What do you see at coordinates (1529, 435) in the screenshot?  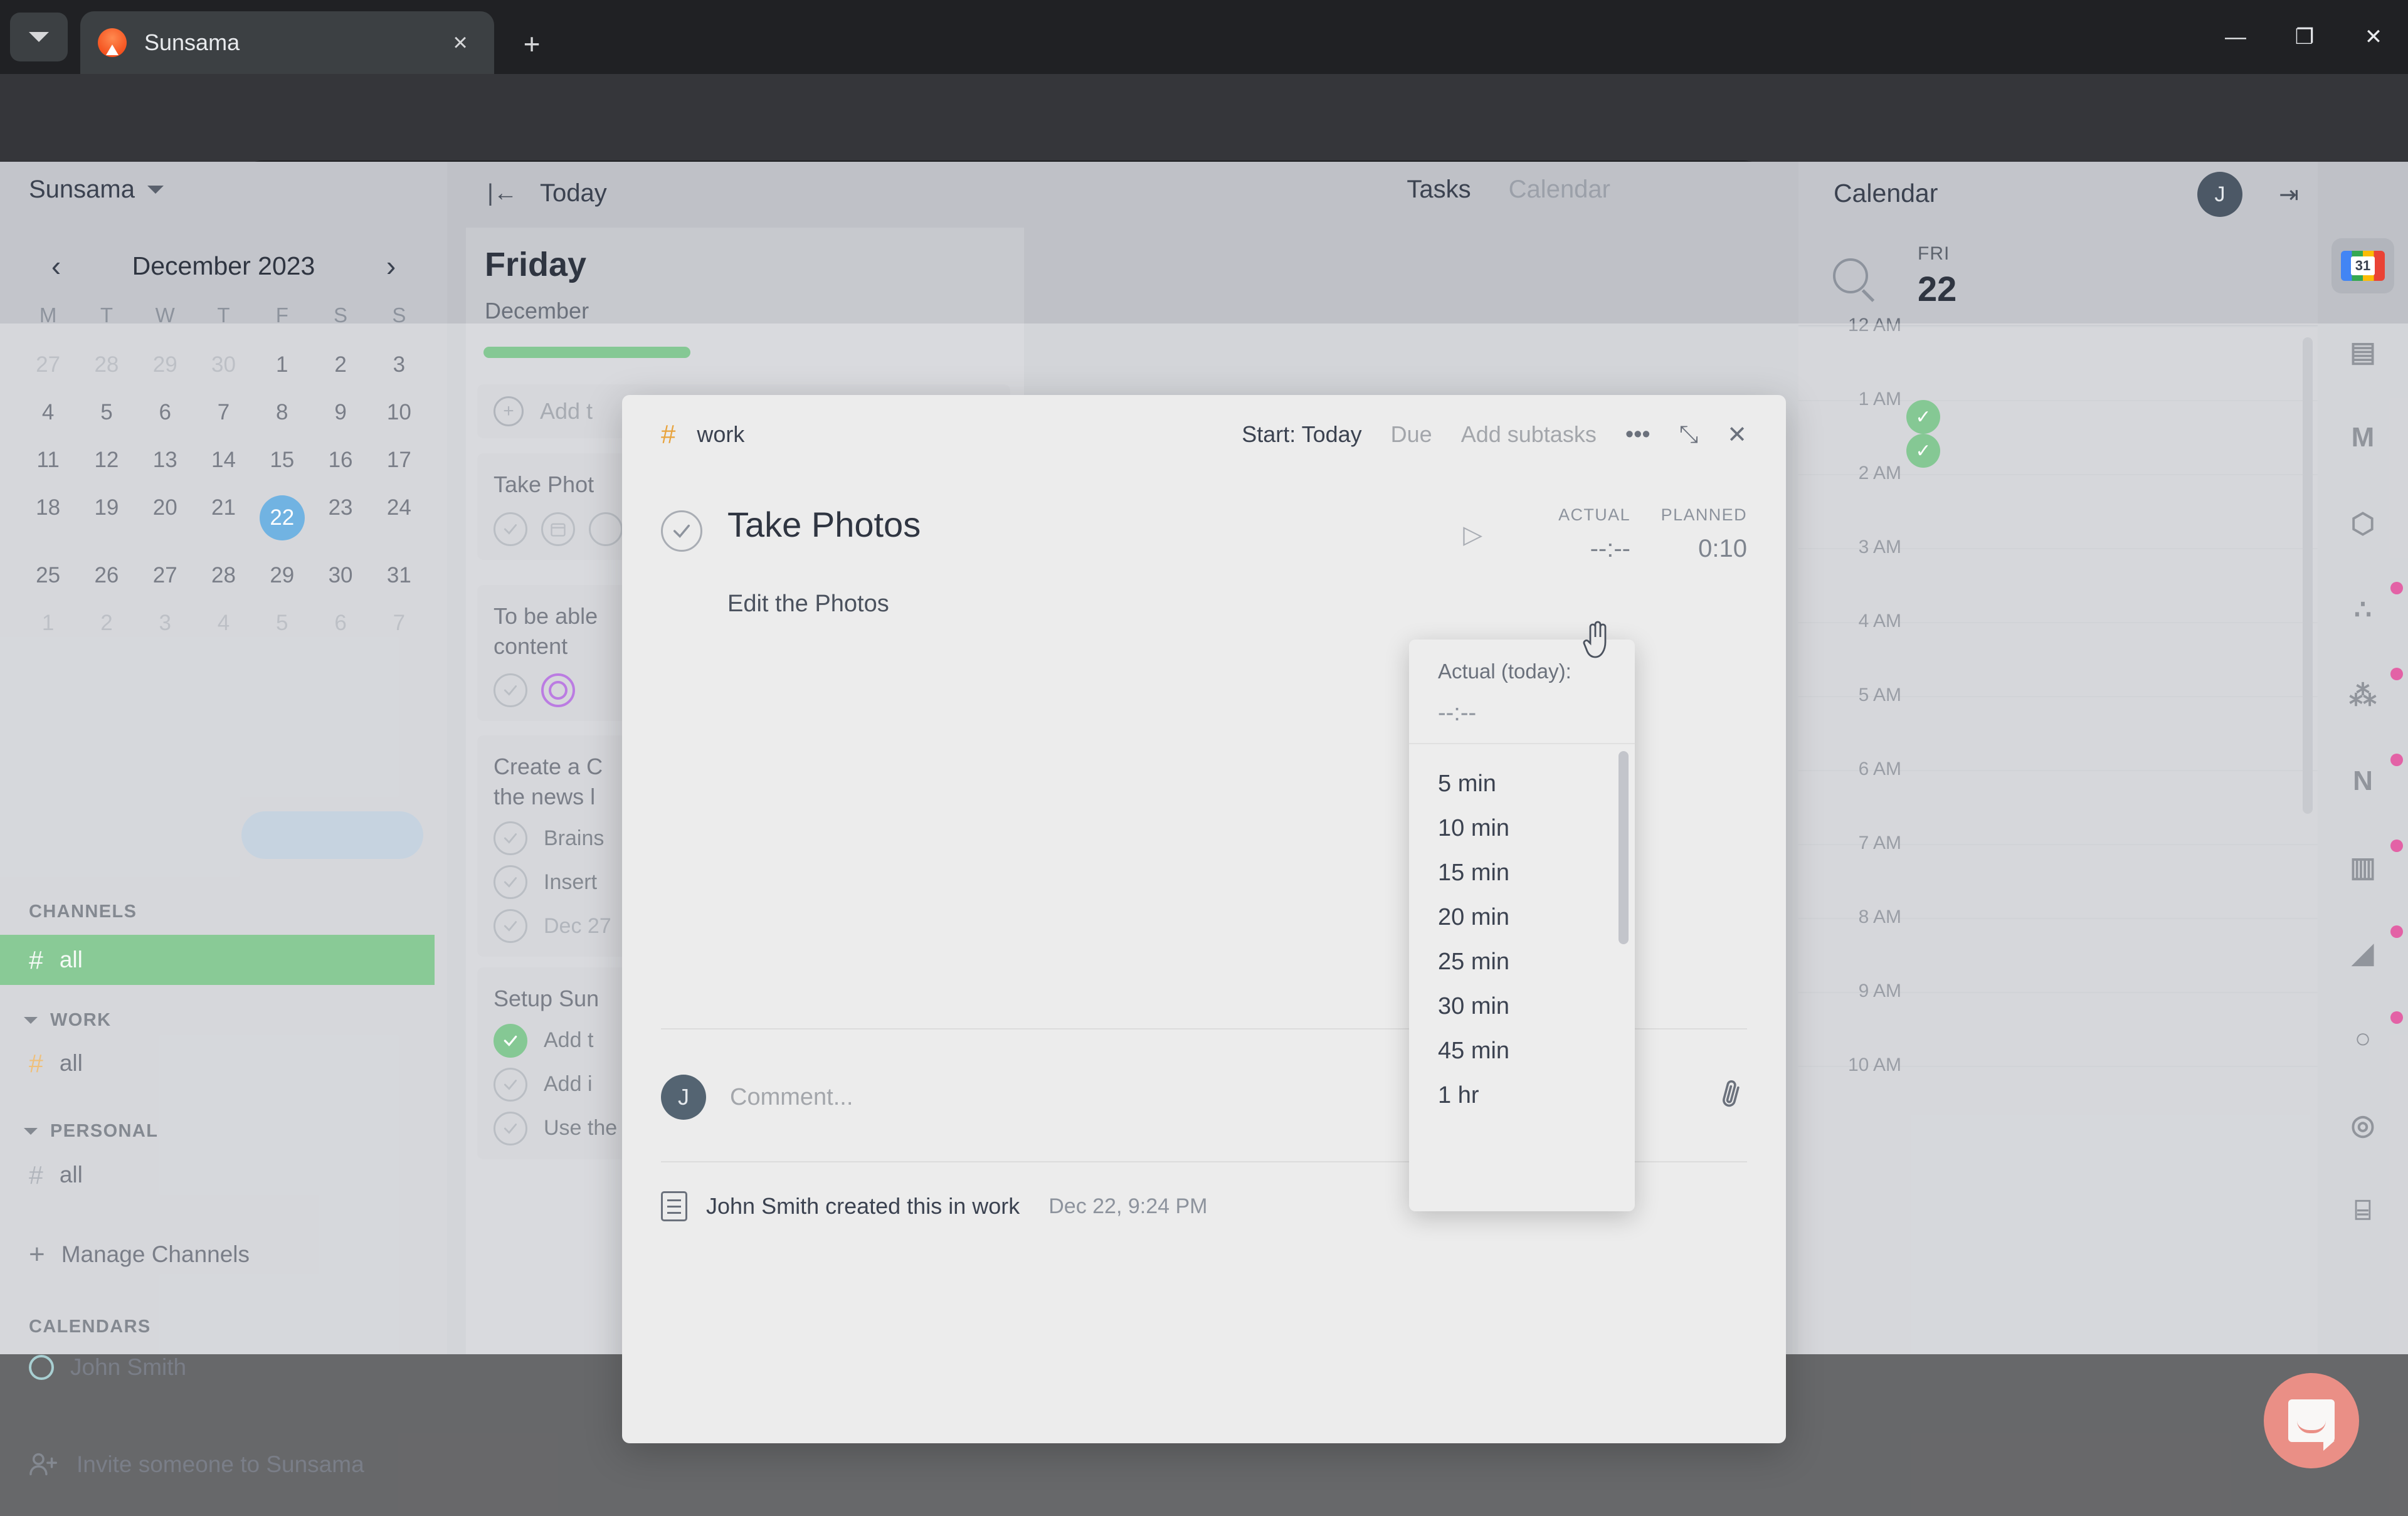 I see `add-subtasks-button: Add subtasks` at bounding box center [1529, 435].